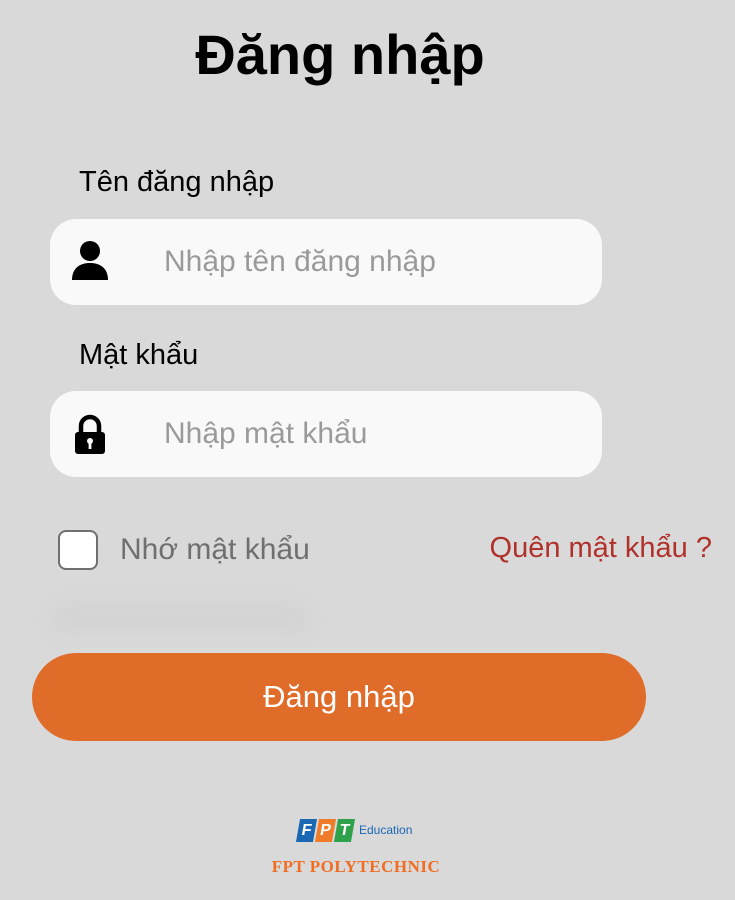  I want to click on fpt-logo-blocks: F P T, so click(325, 830).